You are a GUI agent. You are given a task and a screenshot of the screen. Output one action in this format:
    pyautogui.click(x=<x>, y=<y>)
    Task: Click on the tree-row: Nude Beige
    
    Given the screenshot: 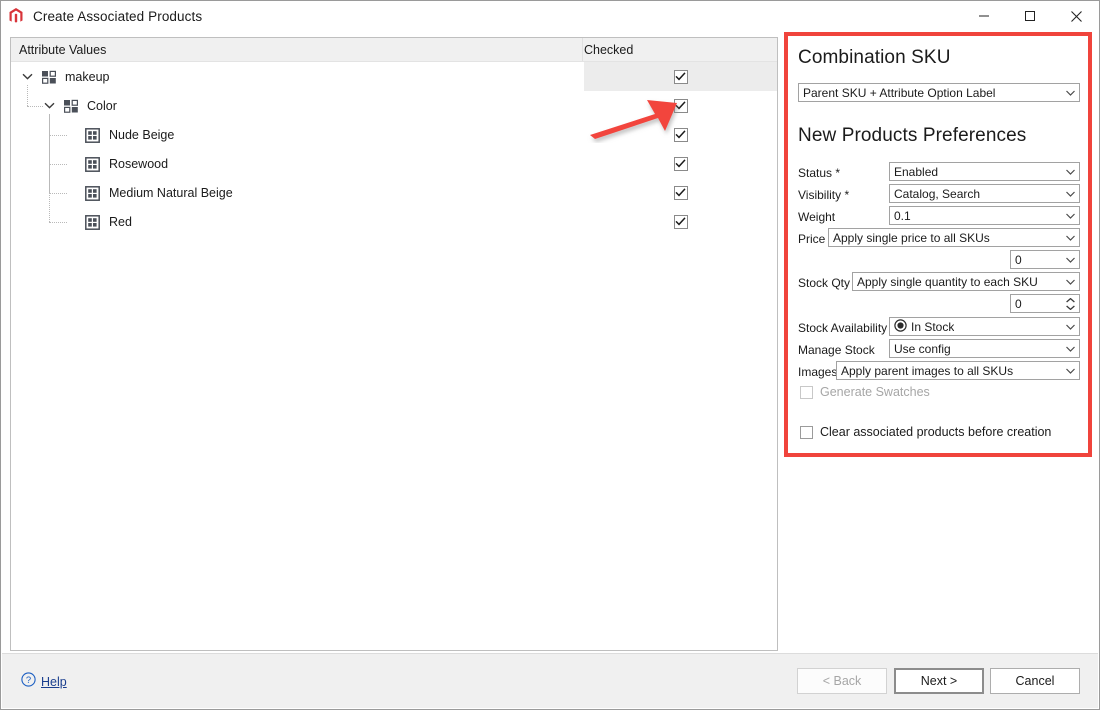 What is the action you would take?
    pyautogui.click(x=394, y=134)
    